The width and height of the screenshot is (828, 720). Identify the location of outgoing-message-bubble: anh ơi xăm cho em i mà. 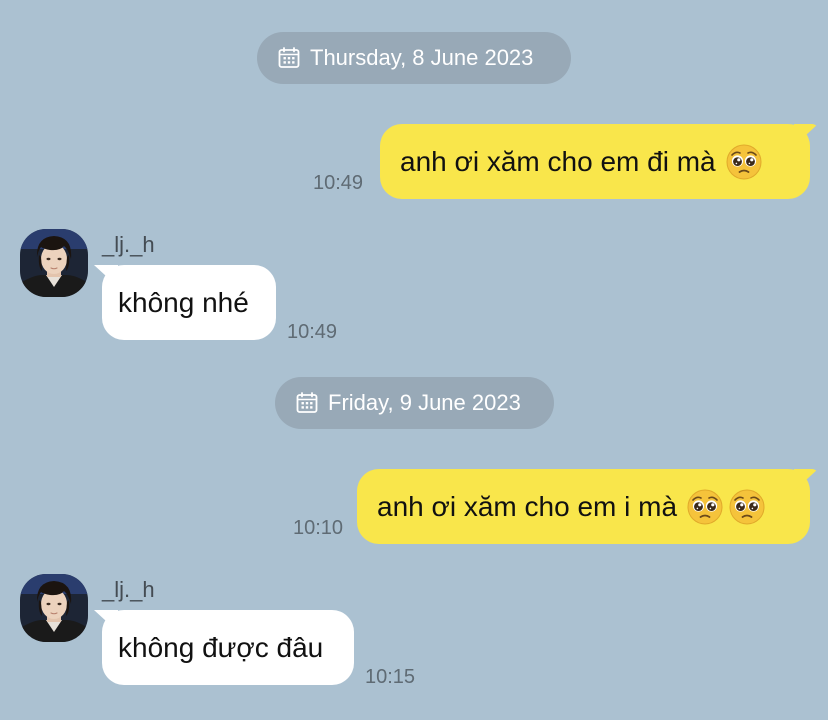
(583, 506).